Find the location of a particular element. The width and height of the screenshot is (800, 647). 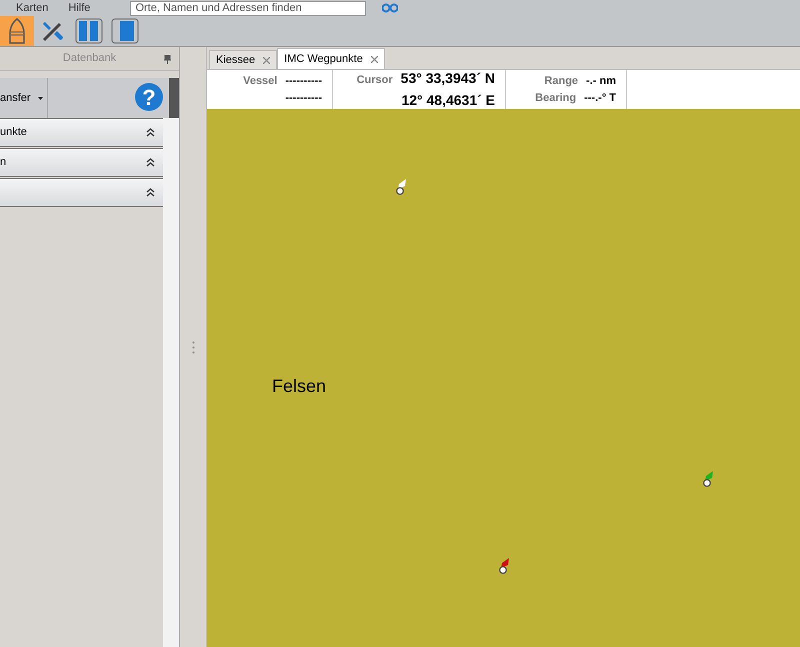

toolbar-button is located at coordinates (17, 31).